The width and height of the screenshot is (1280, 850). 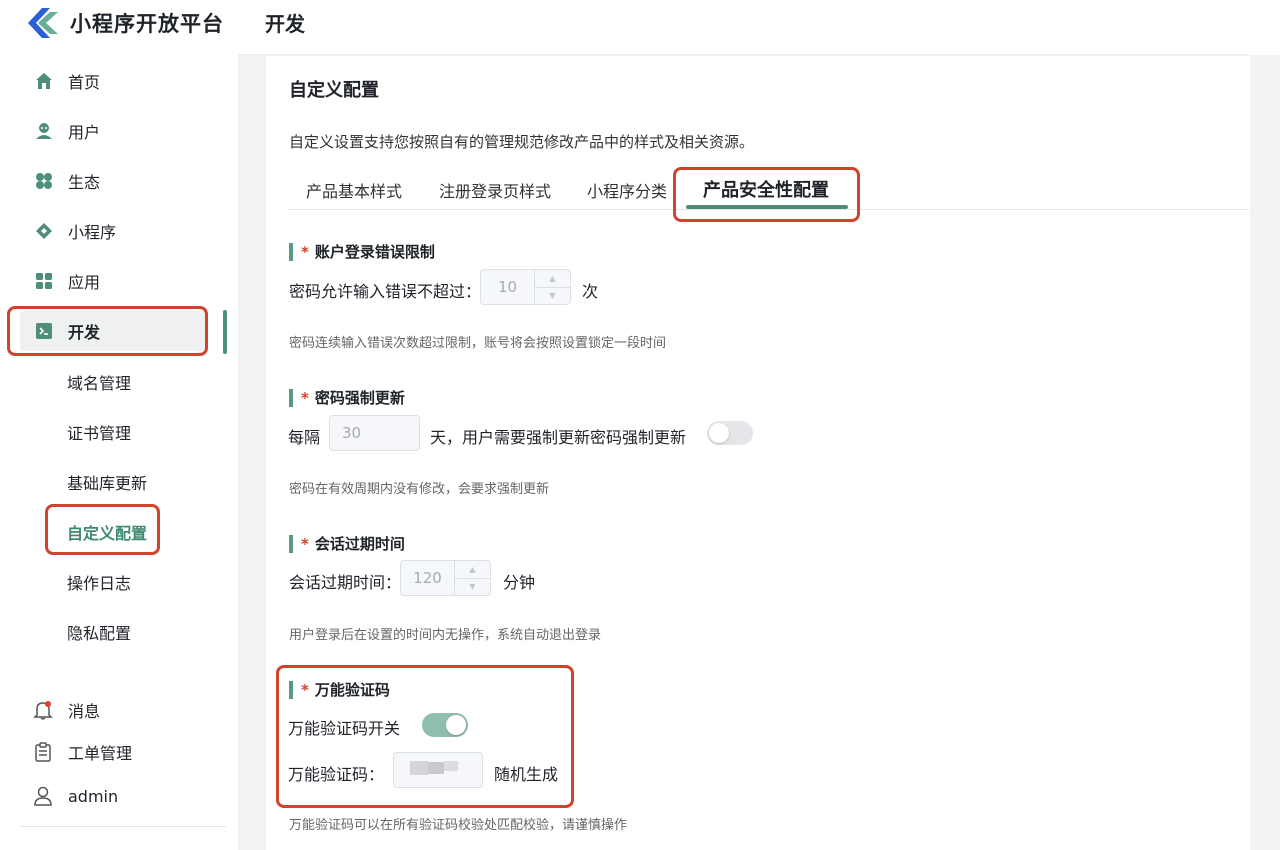 I want to click on password-update-prefix: 每隔, so click(x=304, y=437).